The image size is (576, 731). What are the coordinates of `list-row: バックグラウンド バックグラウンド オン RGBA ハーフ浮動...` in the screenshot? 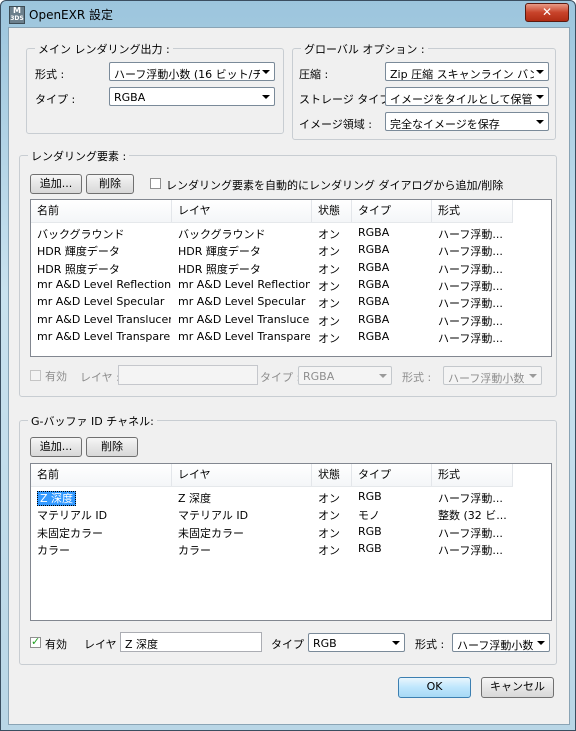 It's located at (291, 232).